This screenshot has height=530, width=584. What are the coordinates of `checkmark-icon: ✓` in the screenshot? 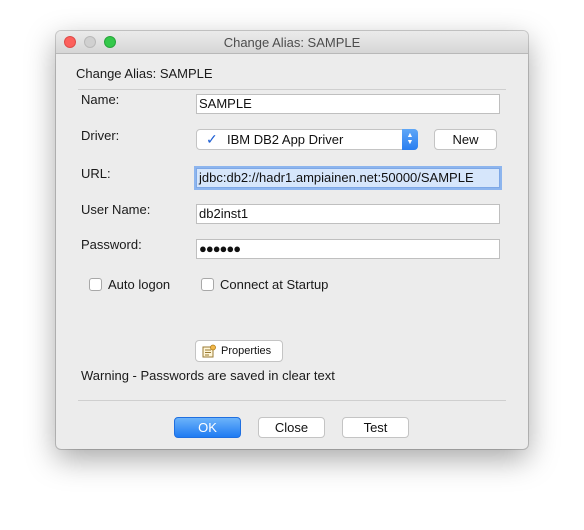 It's located at (212, 139).